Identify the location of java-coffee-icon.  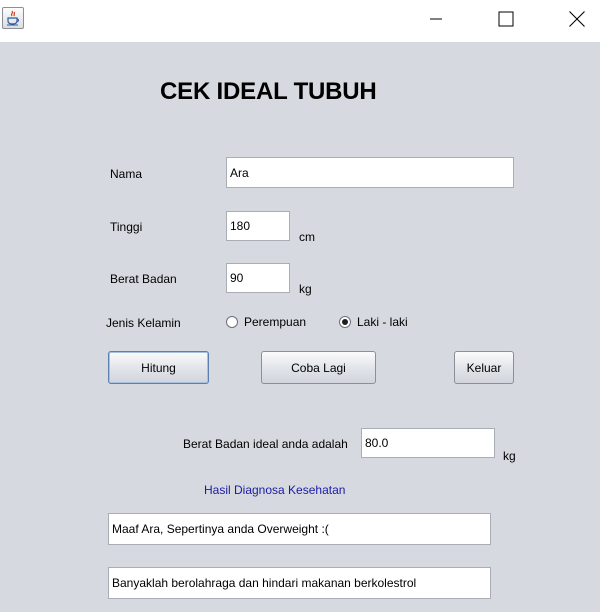
(13, 18).